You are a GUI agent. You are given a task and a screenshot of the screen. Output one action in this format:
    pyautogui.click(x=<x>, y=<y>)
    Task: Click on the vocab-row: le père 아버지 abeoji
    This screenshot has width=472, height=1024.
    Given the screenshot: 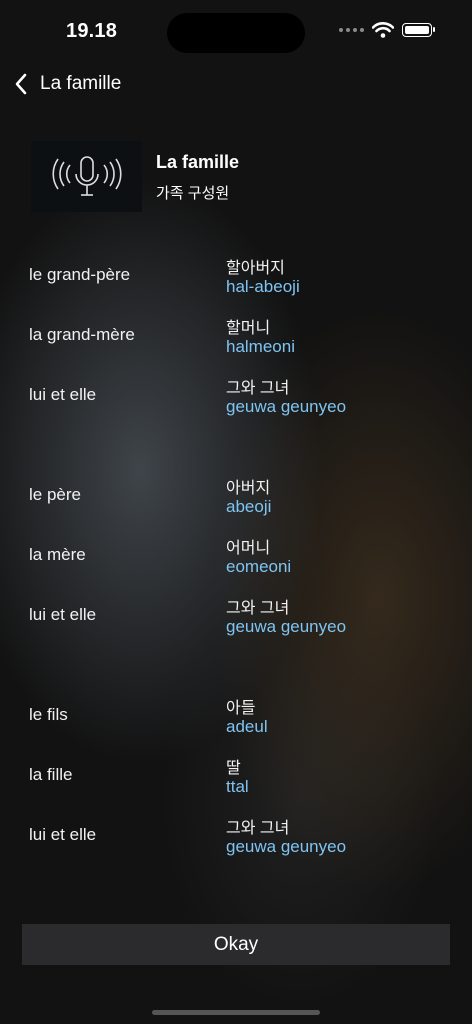 What is the action you would take?
    pyautogui.click(x=236, y=495)
    